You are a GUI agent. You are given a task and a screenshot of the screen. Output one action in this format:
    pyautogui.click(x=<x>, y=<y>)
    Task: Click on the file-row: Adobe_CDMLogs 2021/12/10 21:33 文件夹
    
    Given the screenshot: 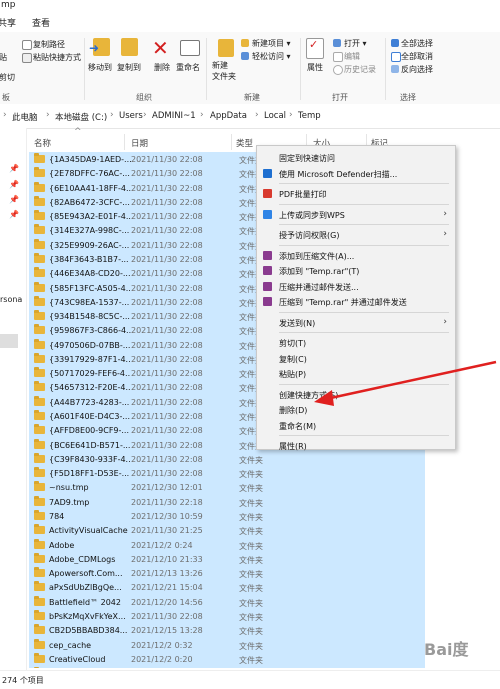 What is the action you would take?
    pyautogui.click(x=227, y=559)
    